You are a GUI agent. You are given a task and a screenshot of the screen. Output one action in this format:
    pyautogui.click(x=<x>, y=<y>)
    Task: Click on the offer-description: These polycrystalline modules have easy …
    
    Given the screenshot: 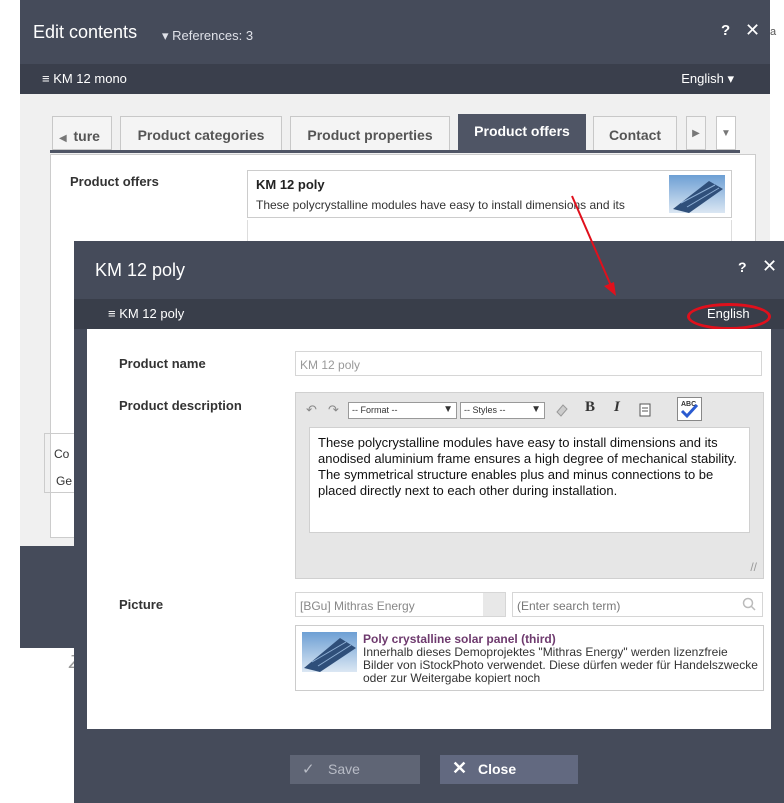 What is the action you would take?
    pyautogui.click(x=440, y=205)
    